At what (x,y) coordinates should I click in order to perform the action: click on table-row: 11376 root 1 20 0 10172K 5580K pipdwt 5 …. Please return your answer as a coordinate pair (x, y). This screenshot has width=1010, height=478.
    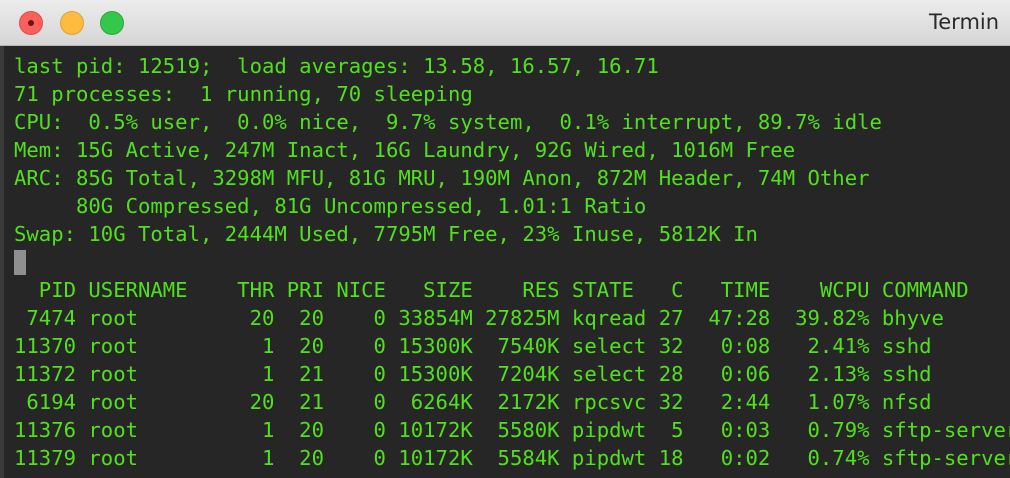
    Looking at the image, I should click on (512, 430).